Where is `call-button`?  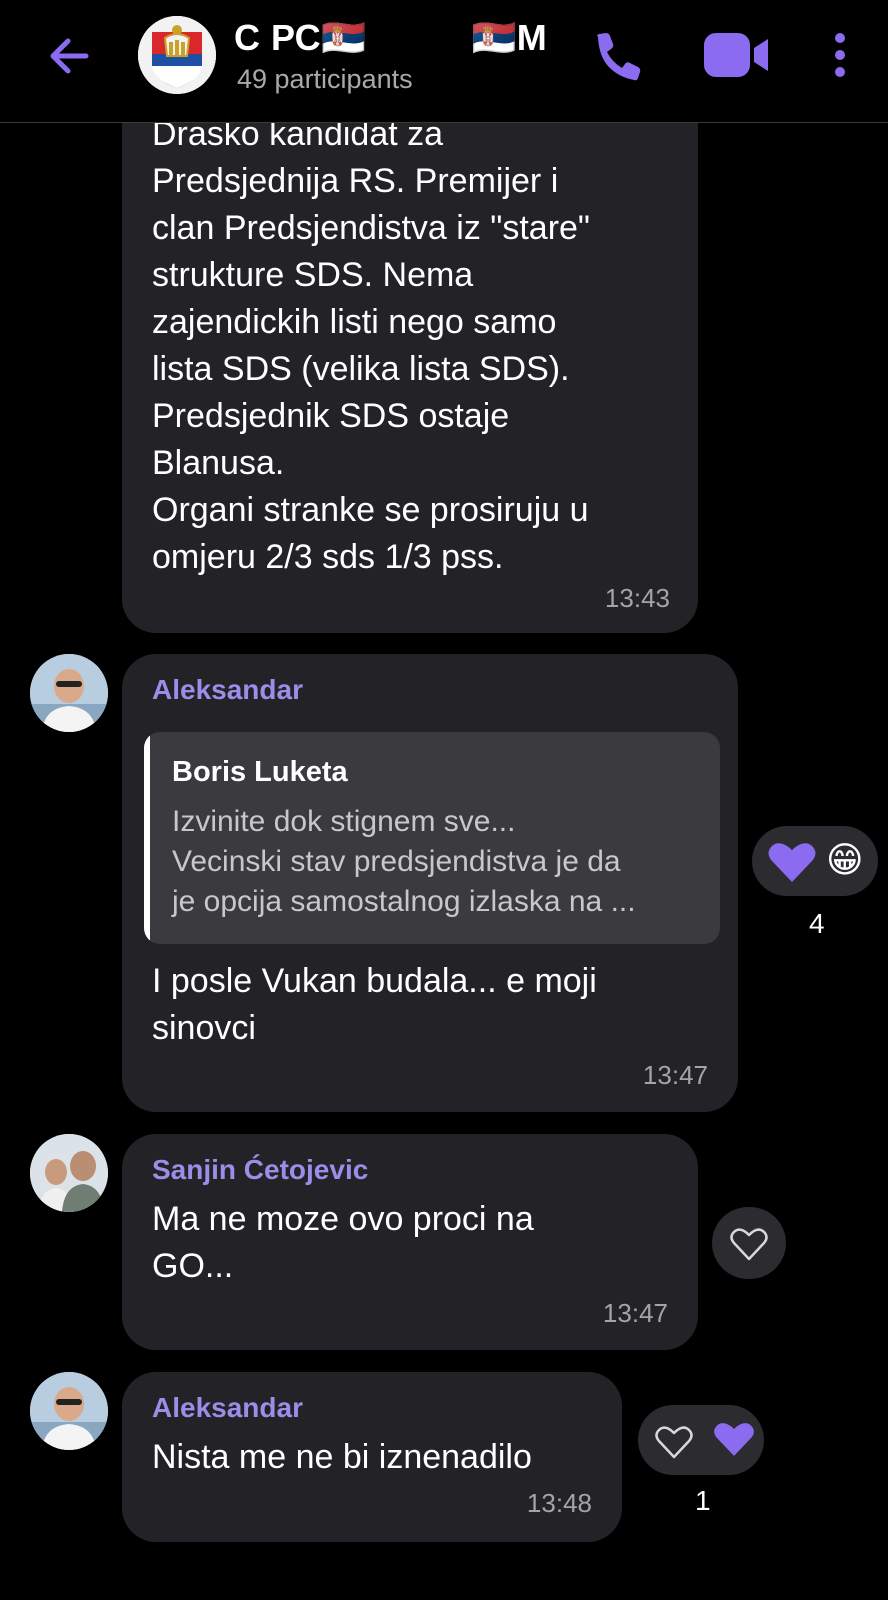
call-button is located at coordinates (618, 56).